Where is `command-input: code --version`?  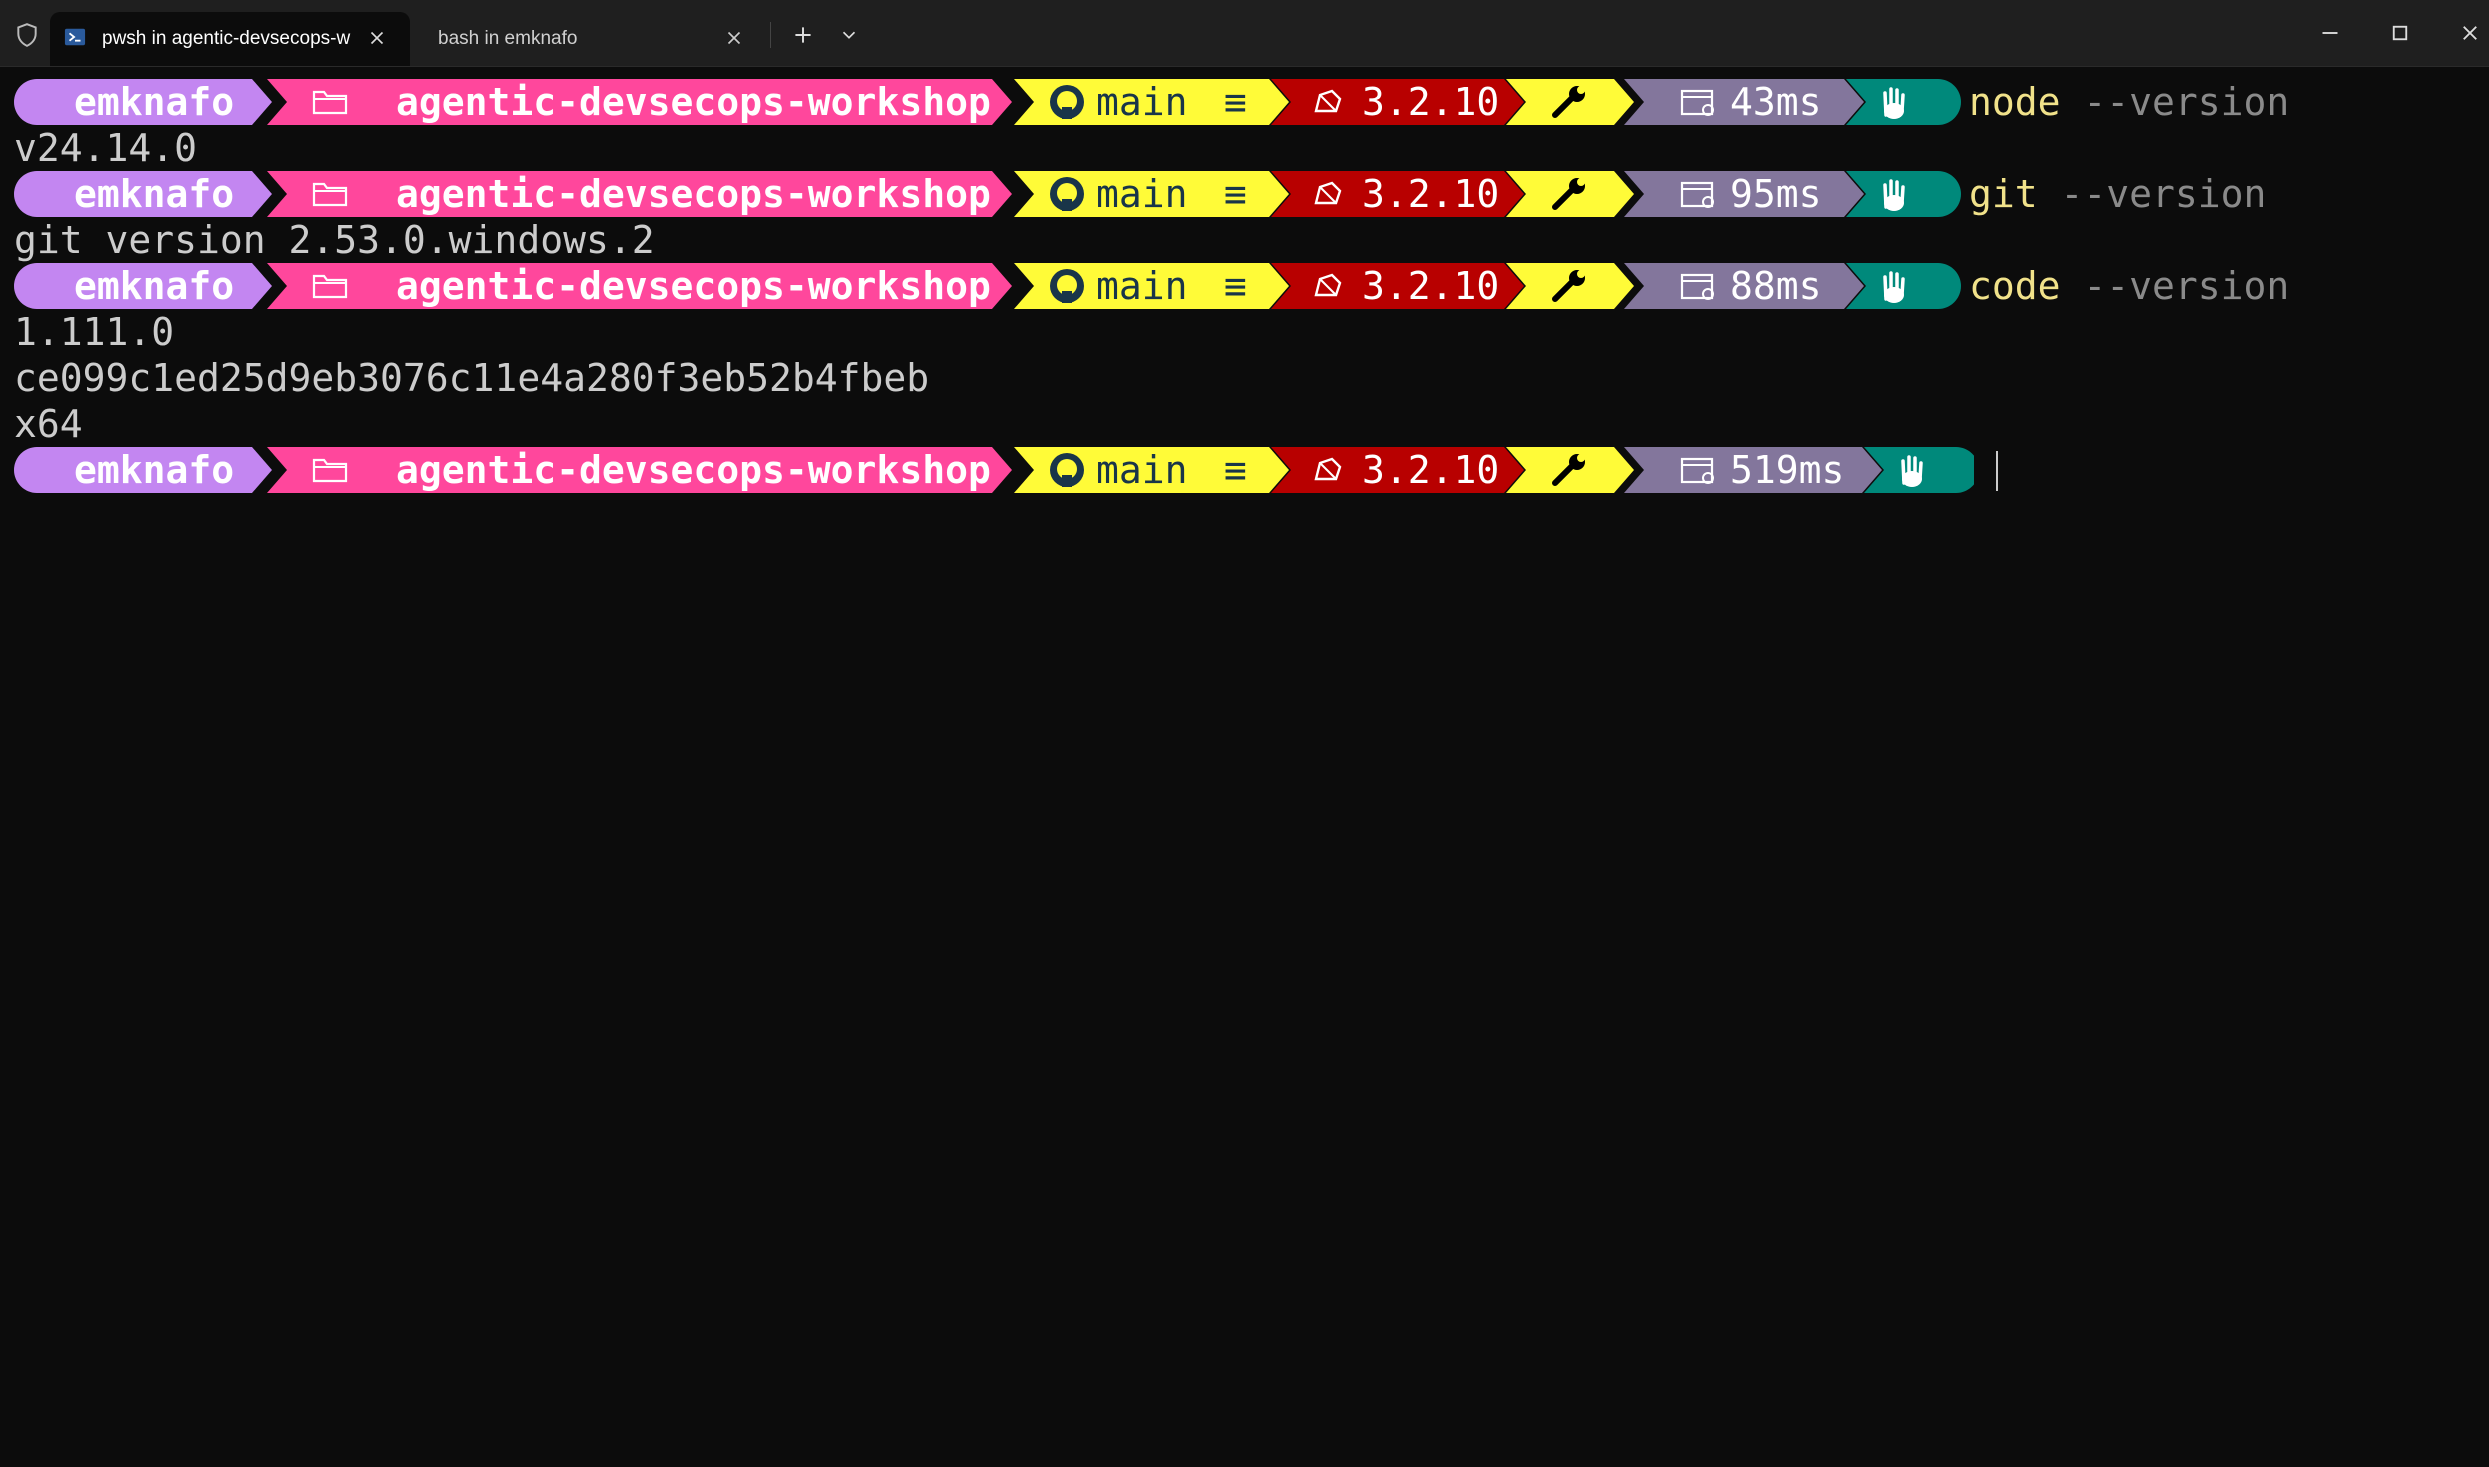 command-input: code --version is located at coordinates (2129, 286).